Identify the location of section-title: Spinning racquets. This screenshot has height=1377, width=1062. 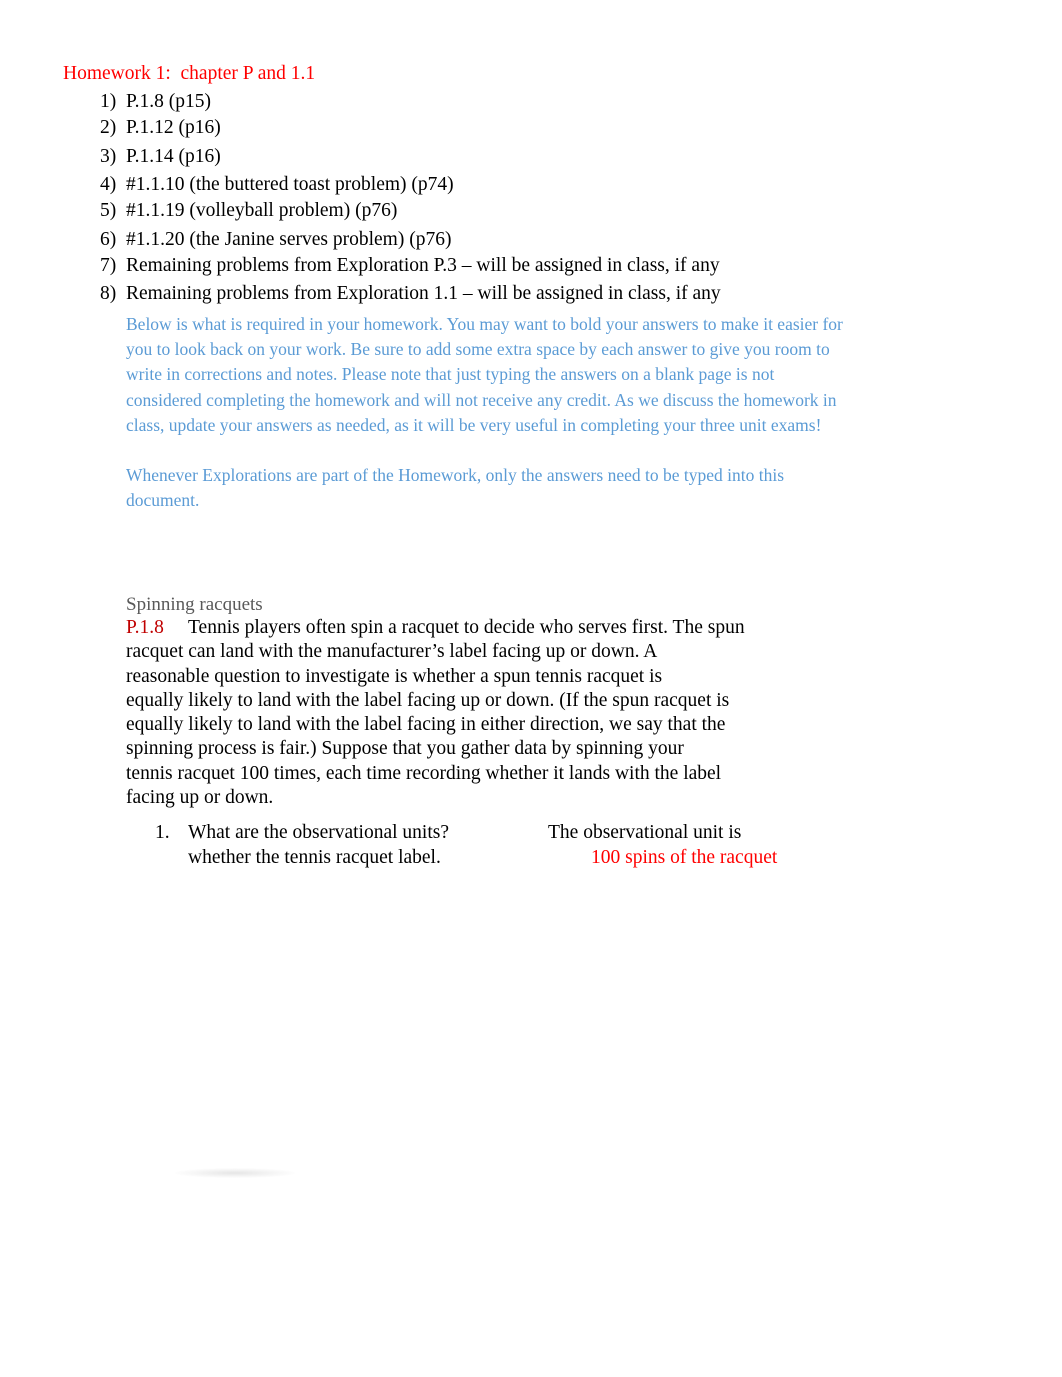
(194, 604).